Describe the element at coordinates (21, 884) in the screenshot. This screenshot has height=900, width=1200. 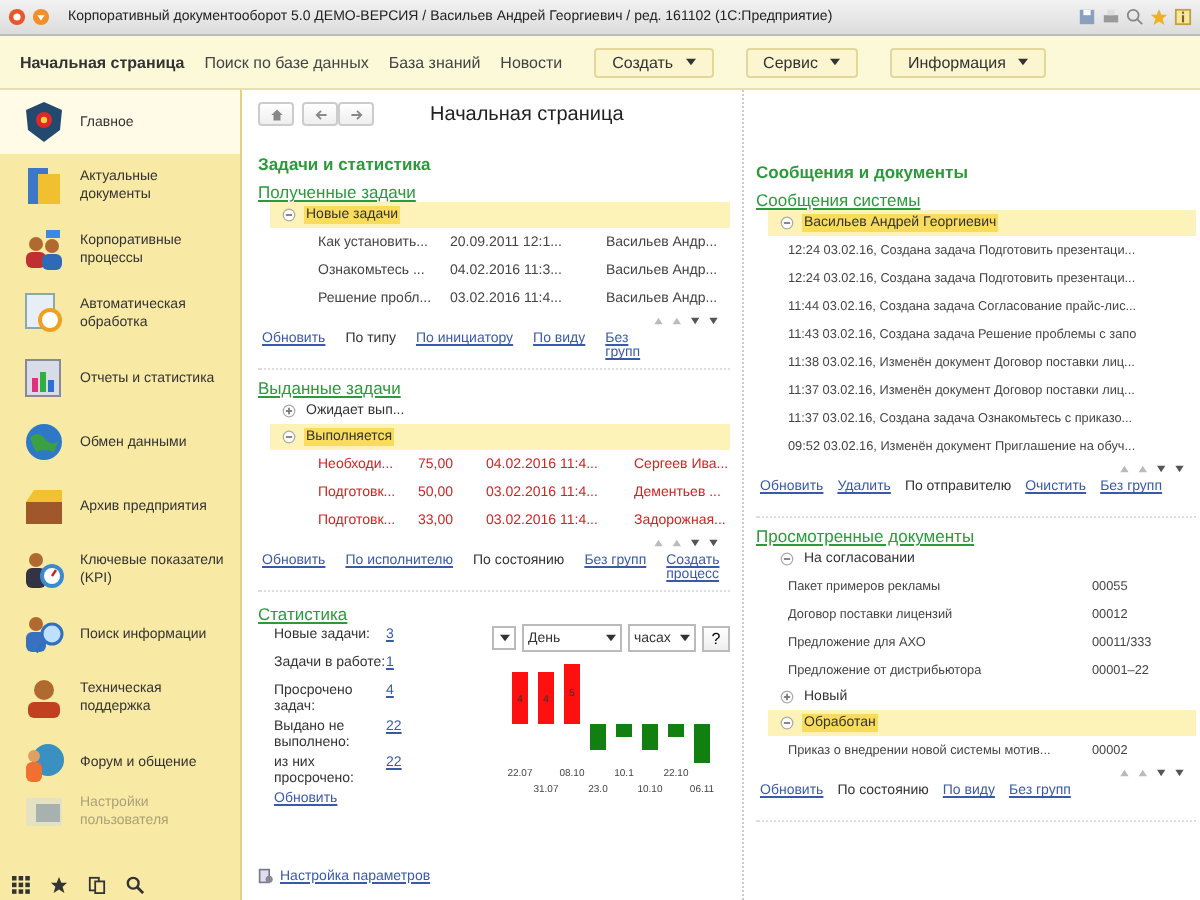
I see `grid-icon` at that location.